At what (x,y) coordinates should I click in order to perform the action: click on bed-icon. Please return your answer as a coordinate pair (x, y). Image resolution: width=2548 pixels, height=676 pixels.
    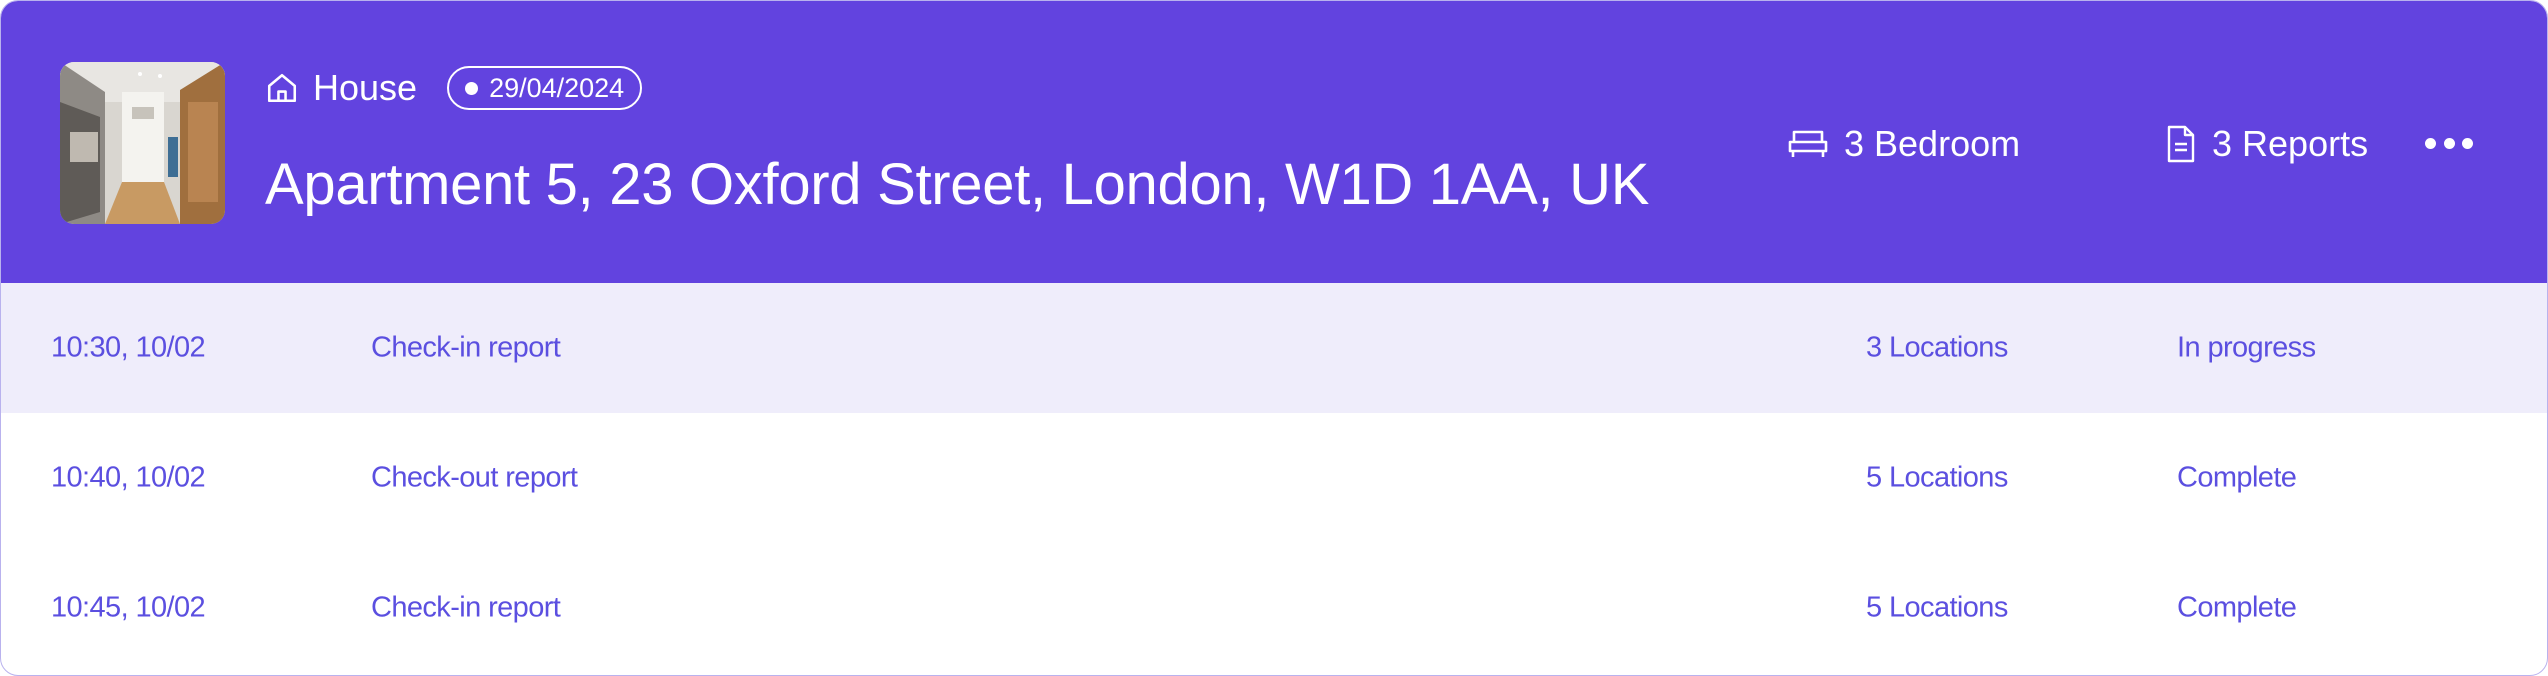
    Looking at the image, I should click on (1808, 143).